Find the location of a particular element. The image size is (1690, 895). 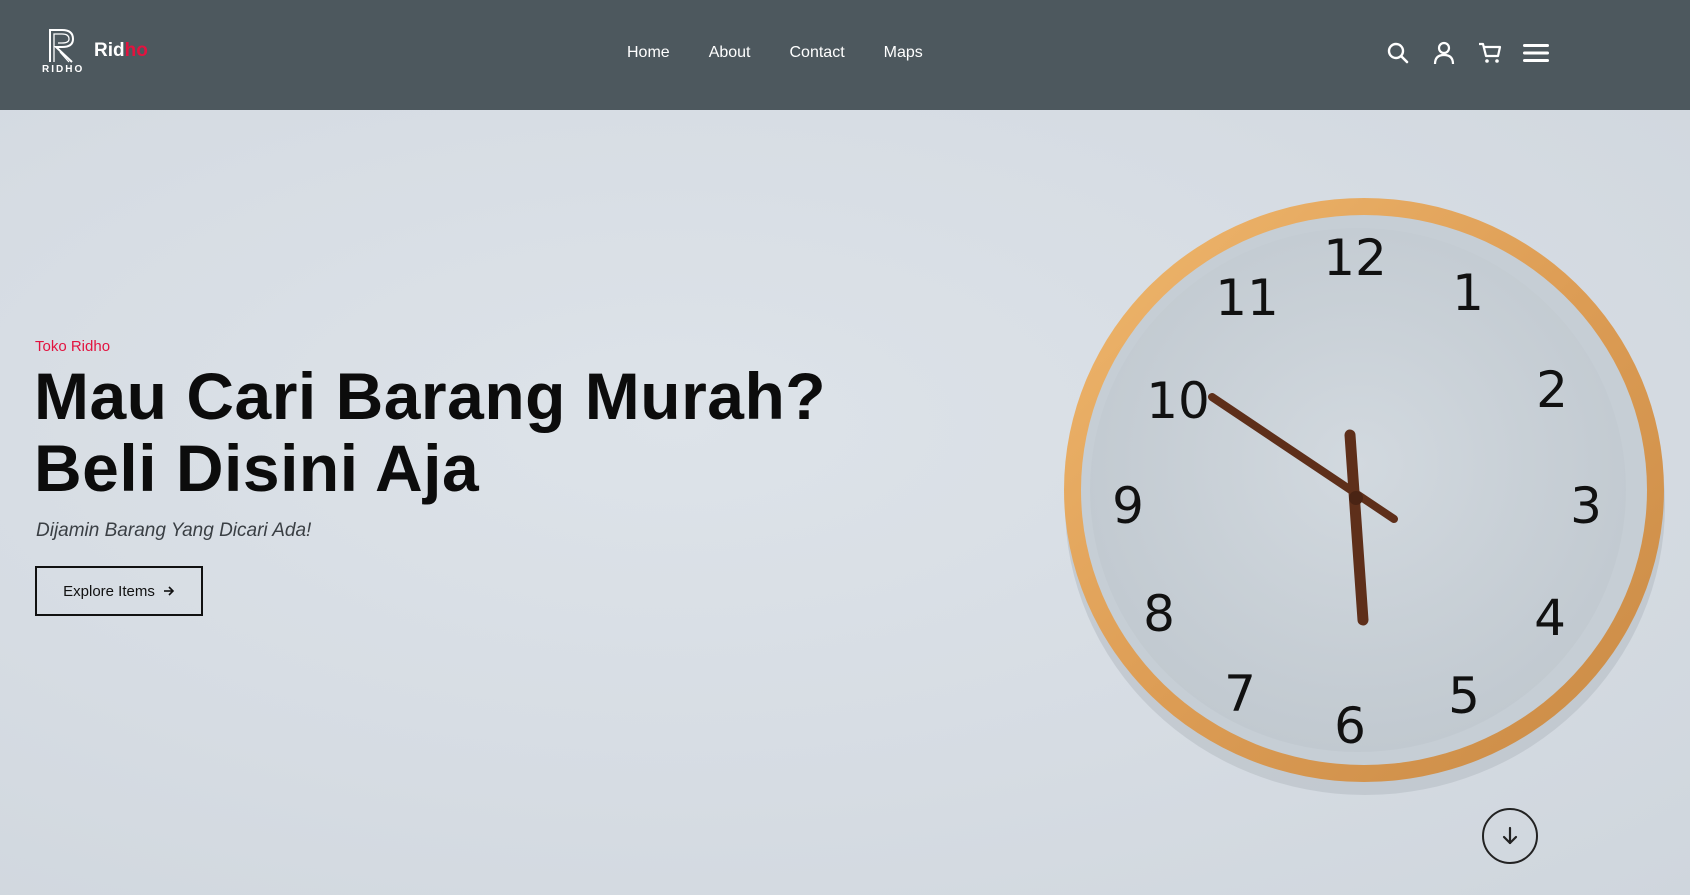

numeral-6: 6 is located at coordinates (1350, 726).